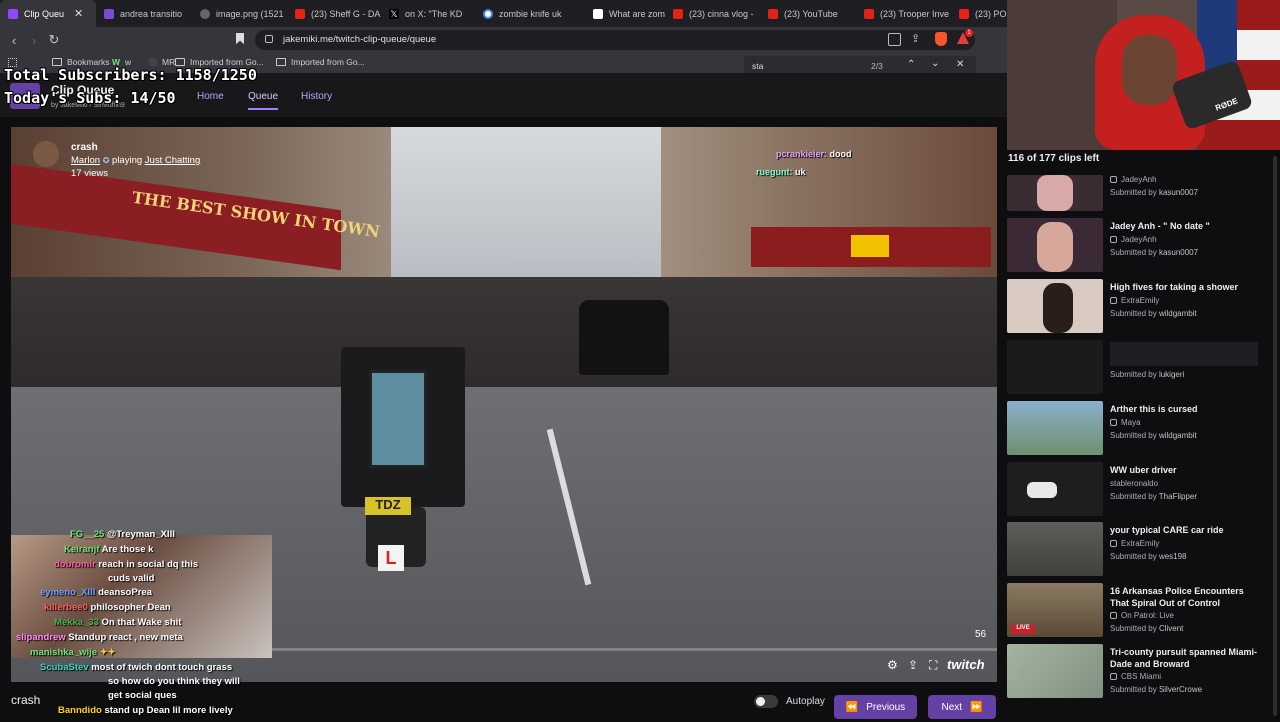 Image resolution: width=1280 pixels, height=722 pixels. What do you see at coordinates (34, 40) in the screenshot?
I see `forward-icon: ›` at bounding box center [34, 40].